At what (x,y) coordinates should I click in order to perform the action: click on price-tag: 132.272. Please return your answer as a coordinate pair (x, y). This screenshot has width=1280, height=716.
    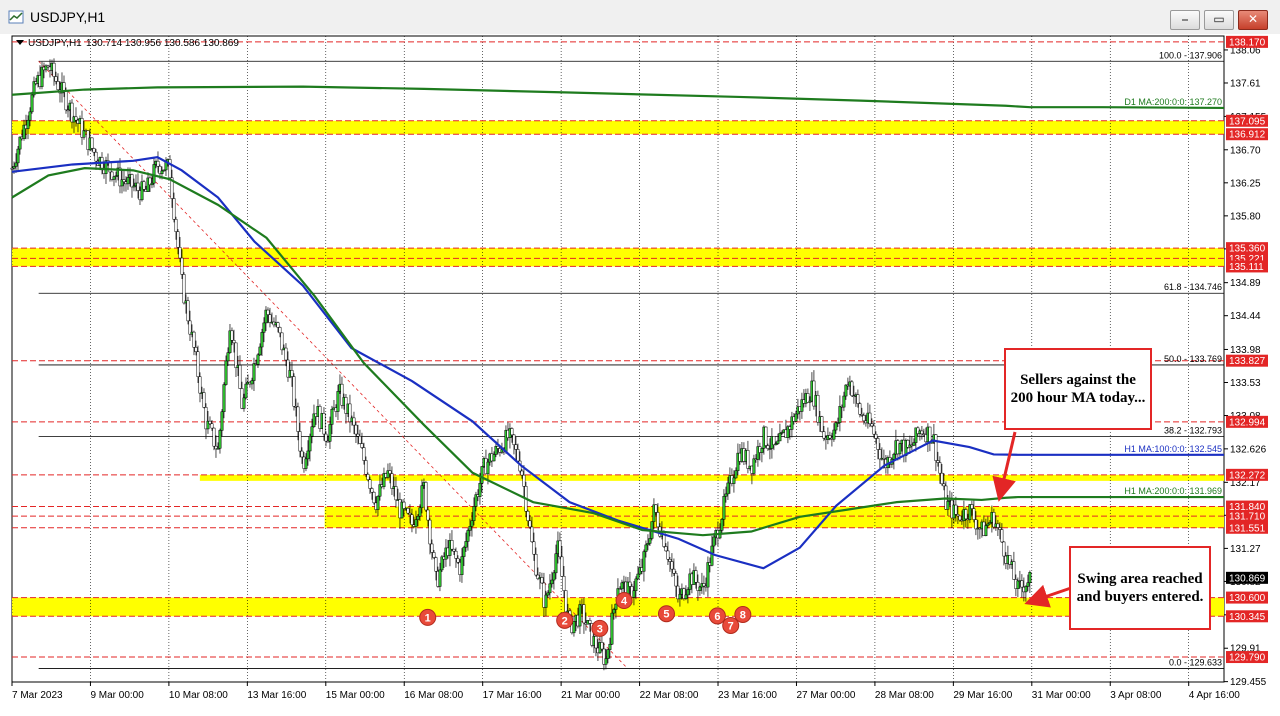
    Looking at the image, I should click on (1247, 474).